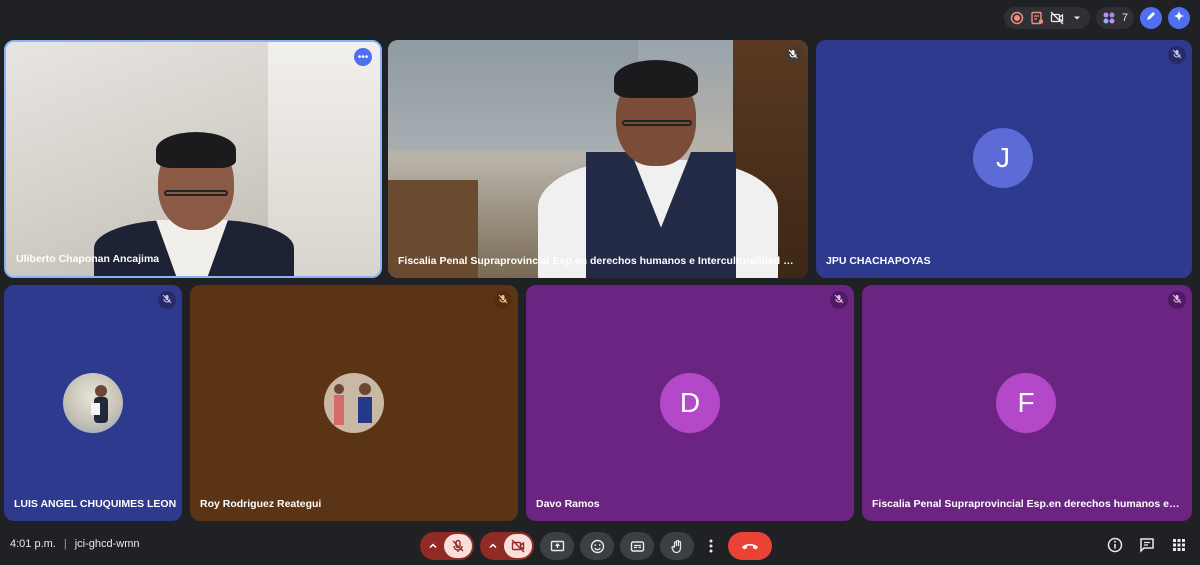  I want to click on record-icon, so click(1017, 18).